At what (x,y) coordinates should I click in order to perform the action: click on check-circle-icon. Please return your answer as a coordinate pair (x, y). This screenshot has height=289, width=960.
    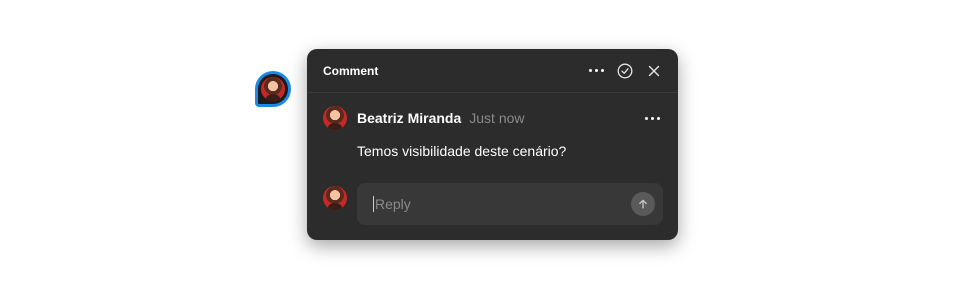
    Looking at the image, I should click on (625, 70).